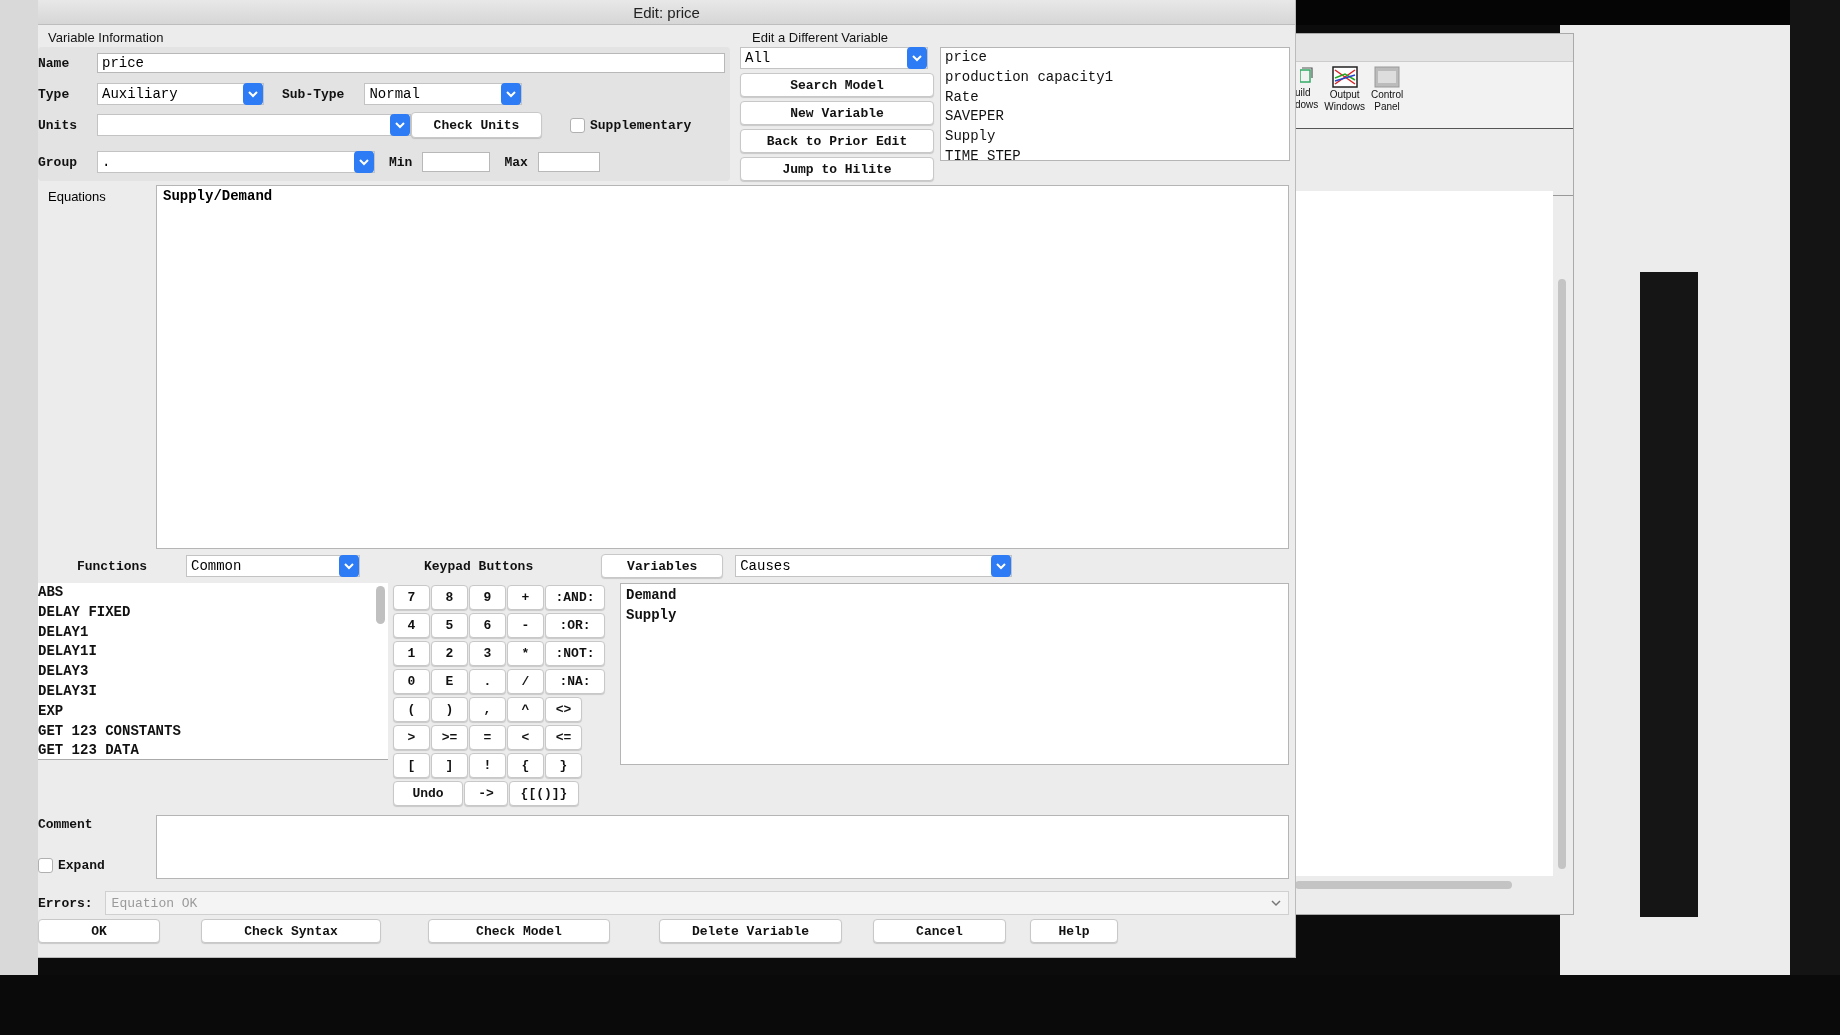  I want to click on dialog-button: Delete Variable, so click(750, 931).